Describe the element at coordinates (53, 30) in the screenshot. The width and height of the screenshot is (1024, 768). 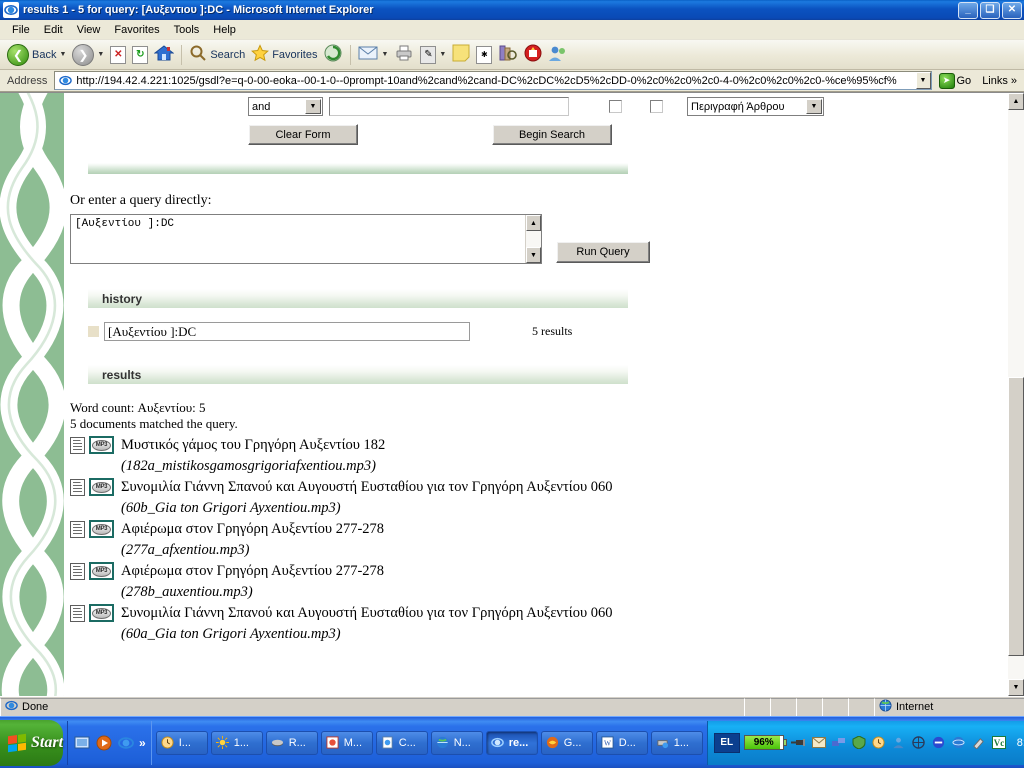
I see `menu-item-edit: Edit` at that location.